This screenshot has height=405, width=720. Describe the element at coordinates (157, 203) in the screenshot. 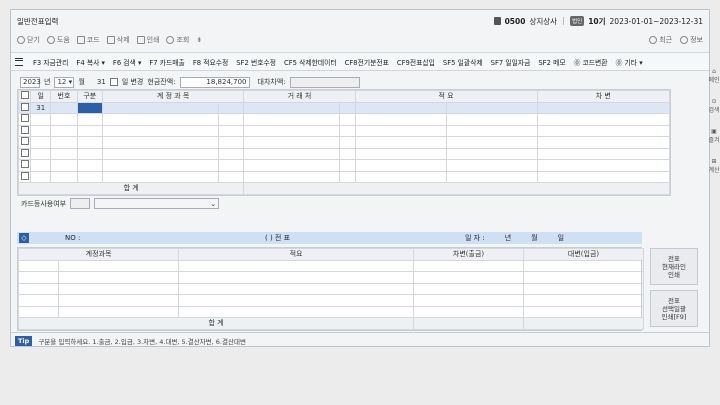

I see `card-usage-select: ⌄` at that location.